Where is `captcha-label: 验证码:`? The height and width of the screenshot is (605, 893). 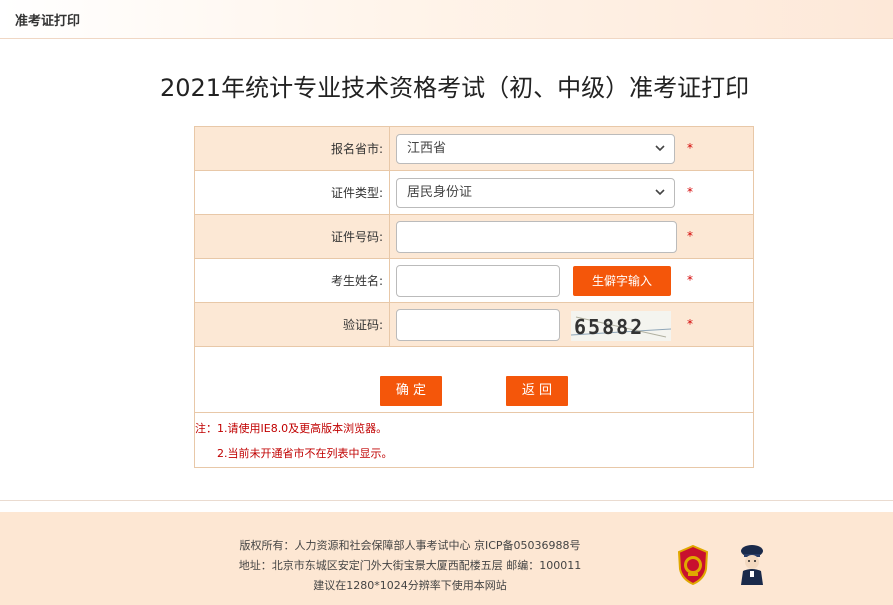 captcha-label: 验证码: is located at coordinates (292, 325).